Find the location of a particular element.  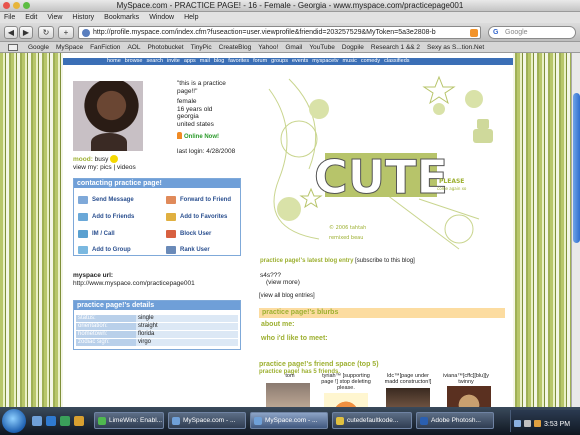

topnav-search: search is located at coordinates (155, 61).